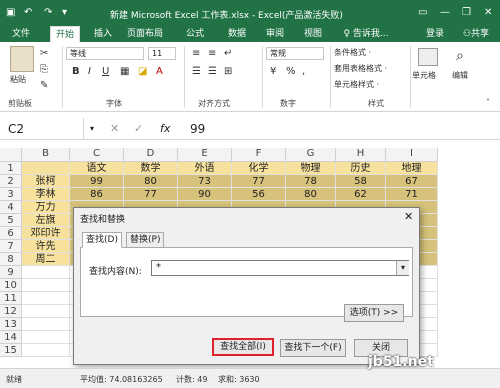 The image size is (500, 388). What do you see at coordinates (46, 207) in the screenshot?
I see `cell: 万力` at bounding box center [46, 207].